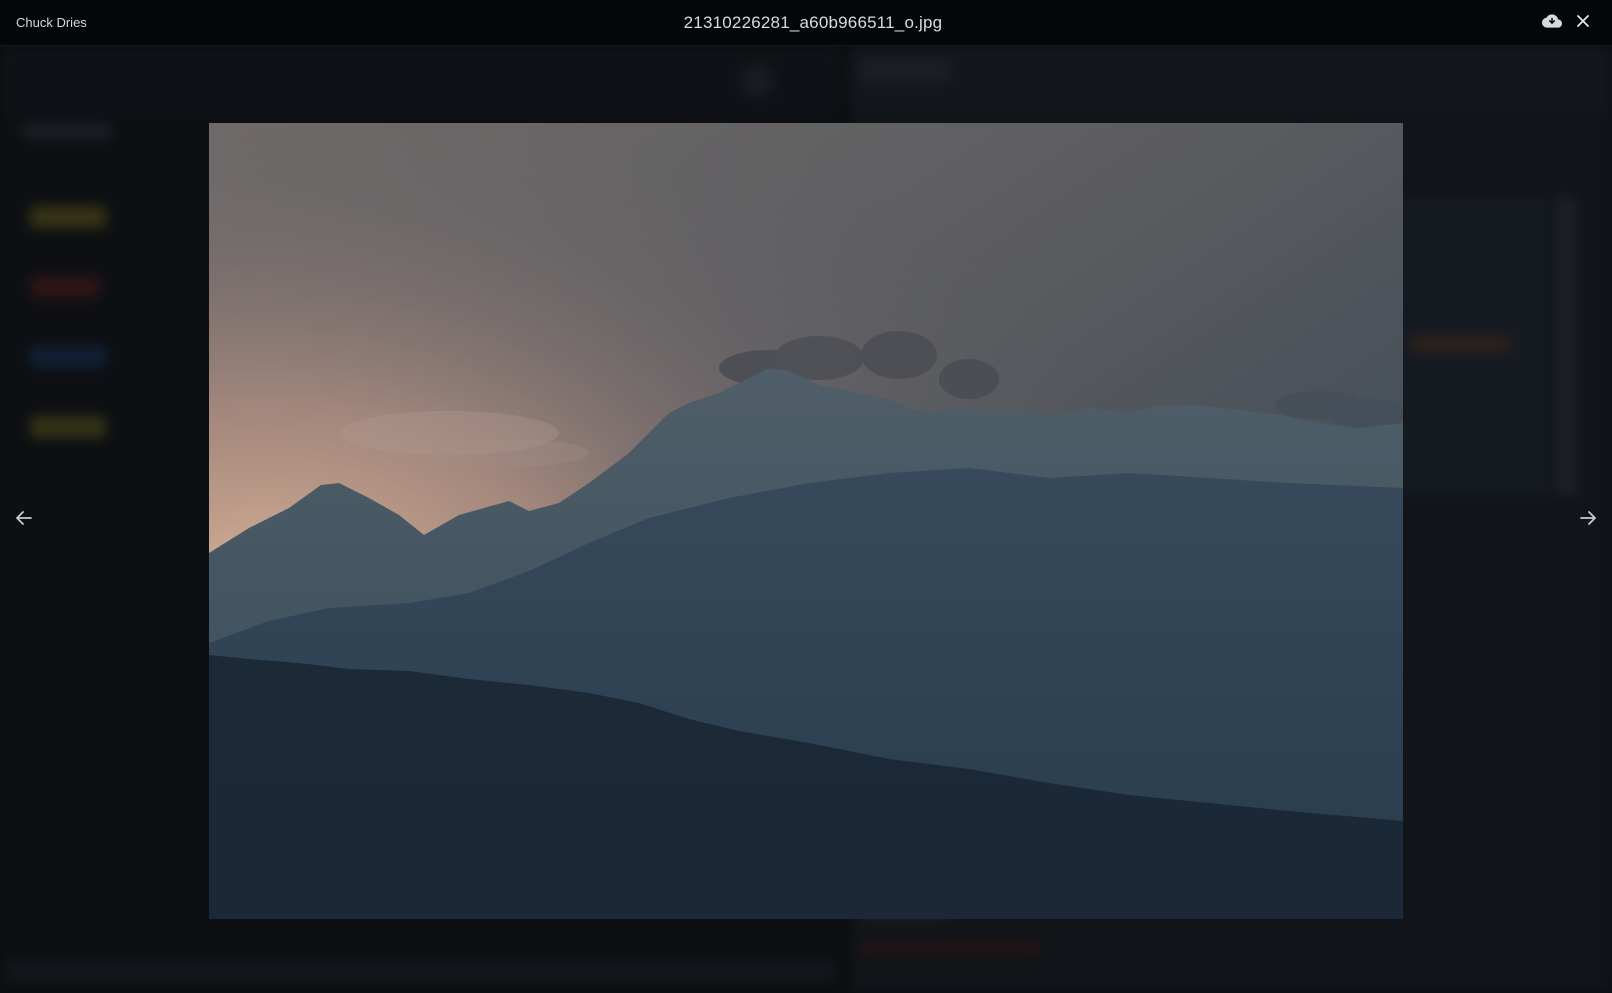 The image size is (1612, 993). I want to click on lightbox-topbar: Chuck Dries 21310226281_a60b966511_o.jpg, so click(806, 23).